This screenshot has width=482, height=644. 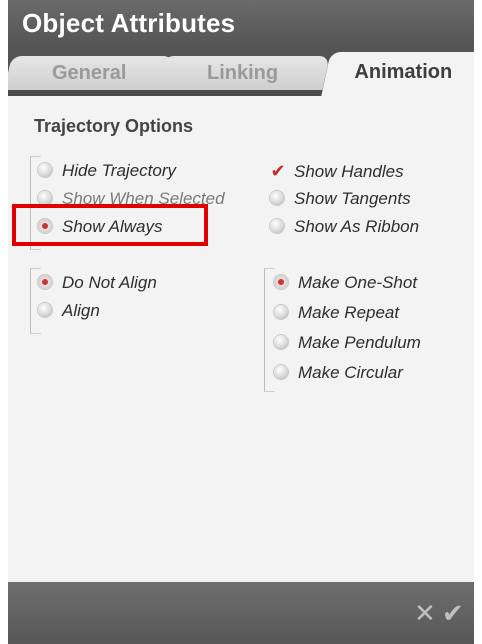 I want to click on option-label: Do Not Align, so click(x=109, y=282).